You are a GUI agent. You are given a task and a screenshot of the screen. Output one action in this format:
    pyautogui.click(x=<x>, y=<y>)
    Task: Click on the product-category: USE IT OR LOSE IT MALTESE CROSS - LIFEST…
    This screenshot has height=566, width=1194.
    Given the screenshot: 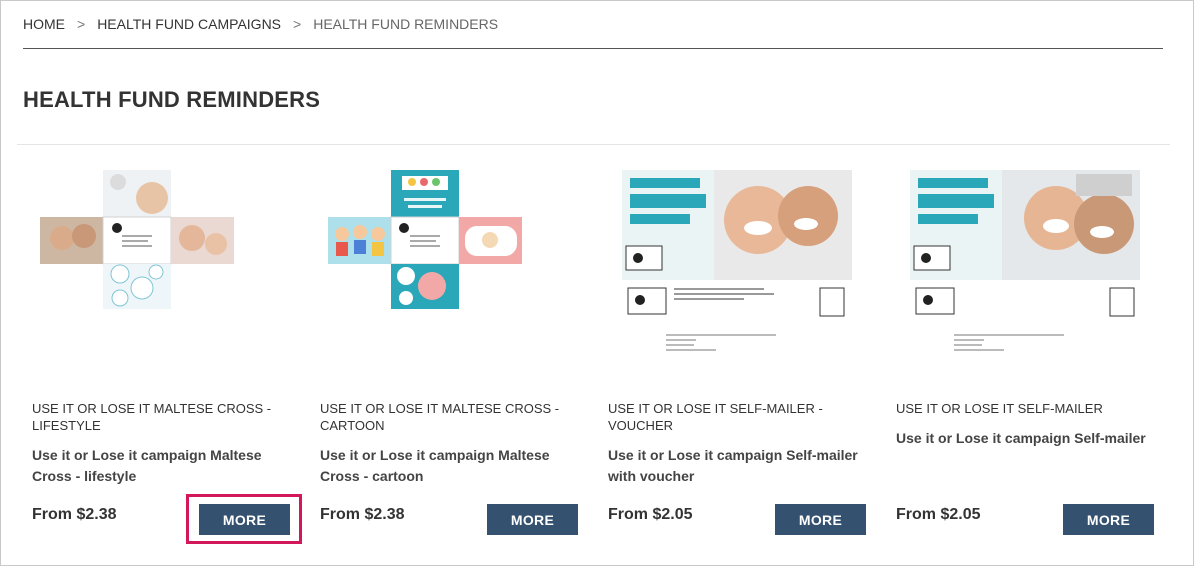 What is the action you would take?
    pyautogui.click(x=152, y=417)
    